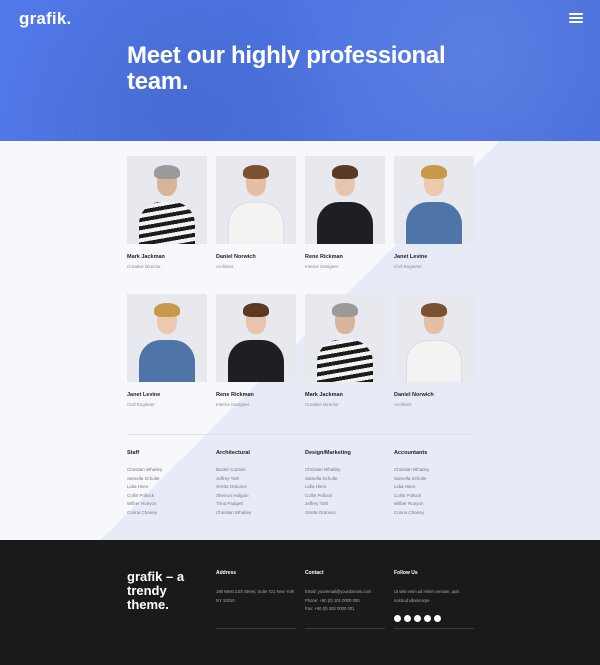 This screenshot has width=600, height=665. Describe the element at coordinates (300, 434) in the screenshot. I see `section-divider` at that location.